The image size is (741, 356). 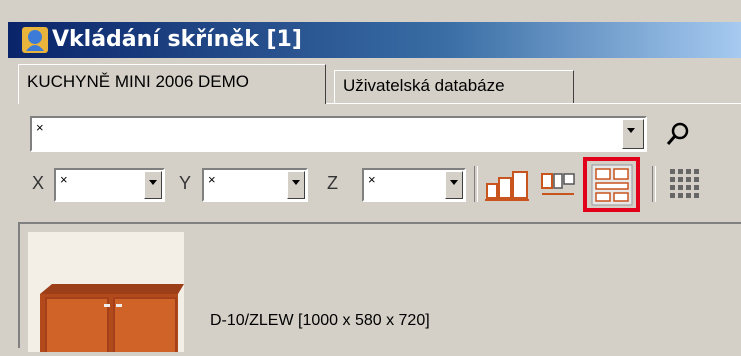 I want to click on cabinet-image, so click(x=112, y=319).